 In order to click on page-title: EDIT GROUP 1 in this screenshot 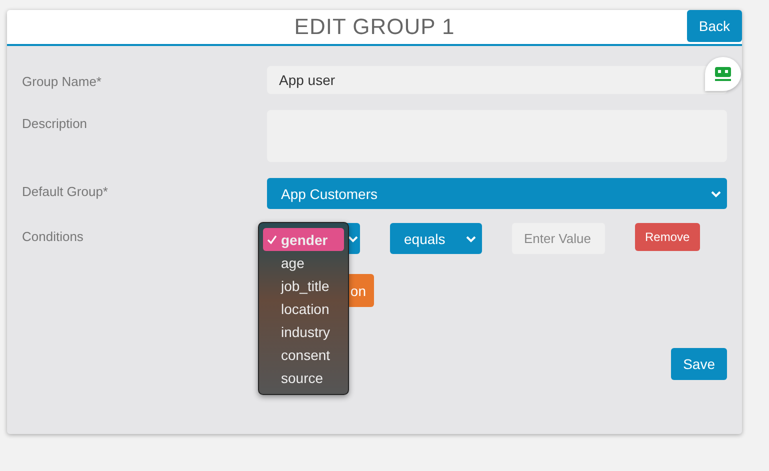, I will do `click(374, 27)`.